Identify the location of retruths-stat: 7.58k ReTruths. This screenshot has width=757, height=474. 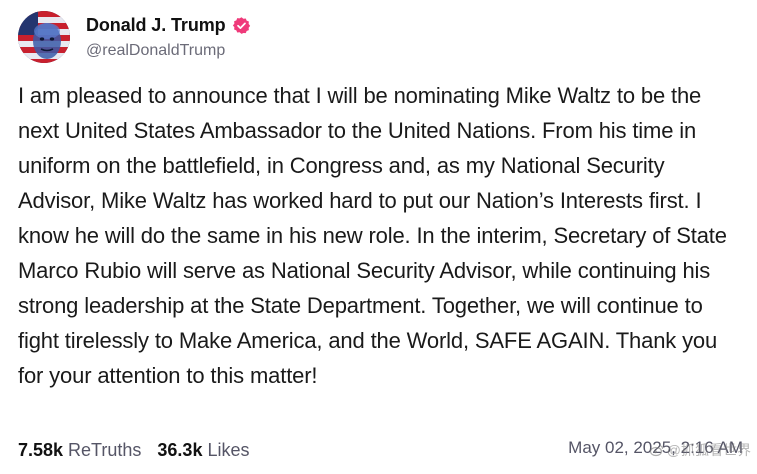
(79, 450).